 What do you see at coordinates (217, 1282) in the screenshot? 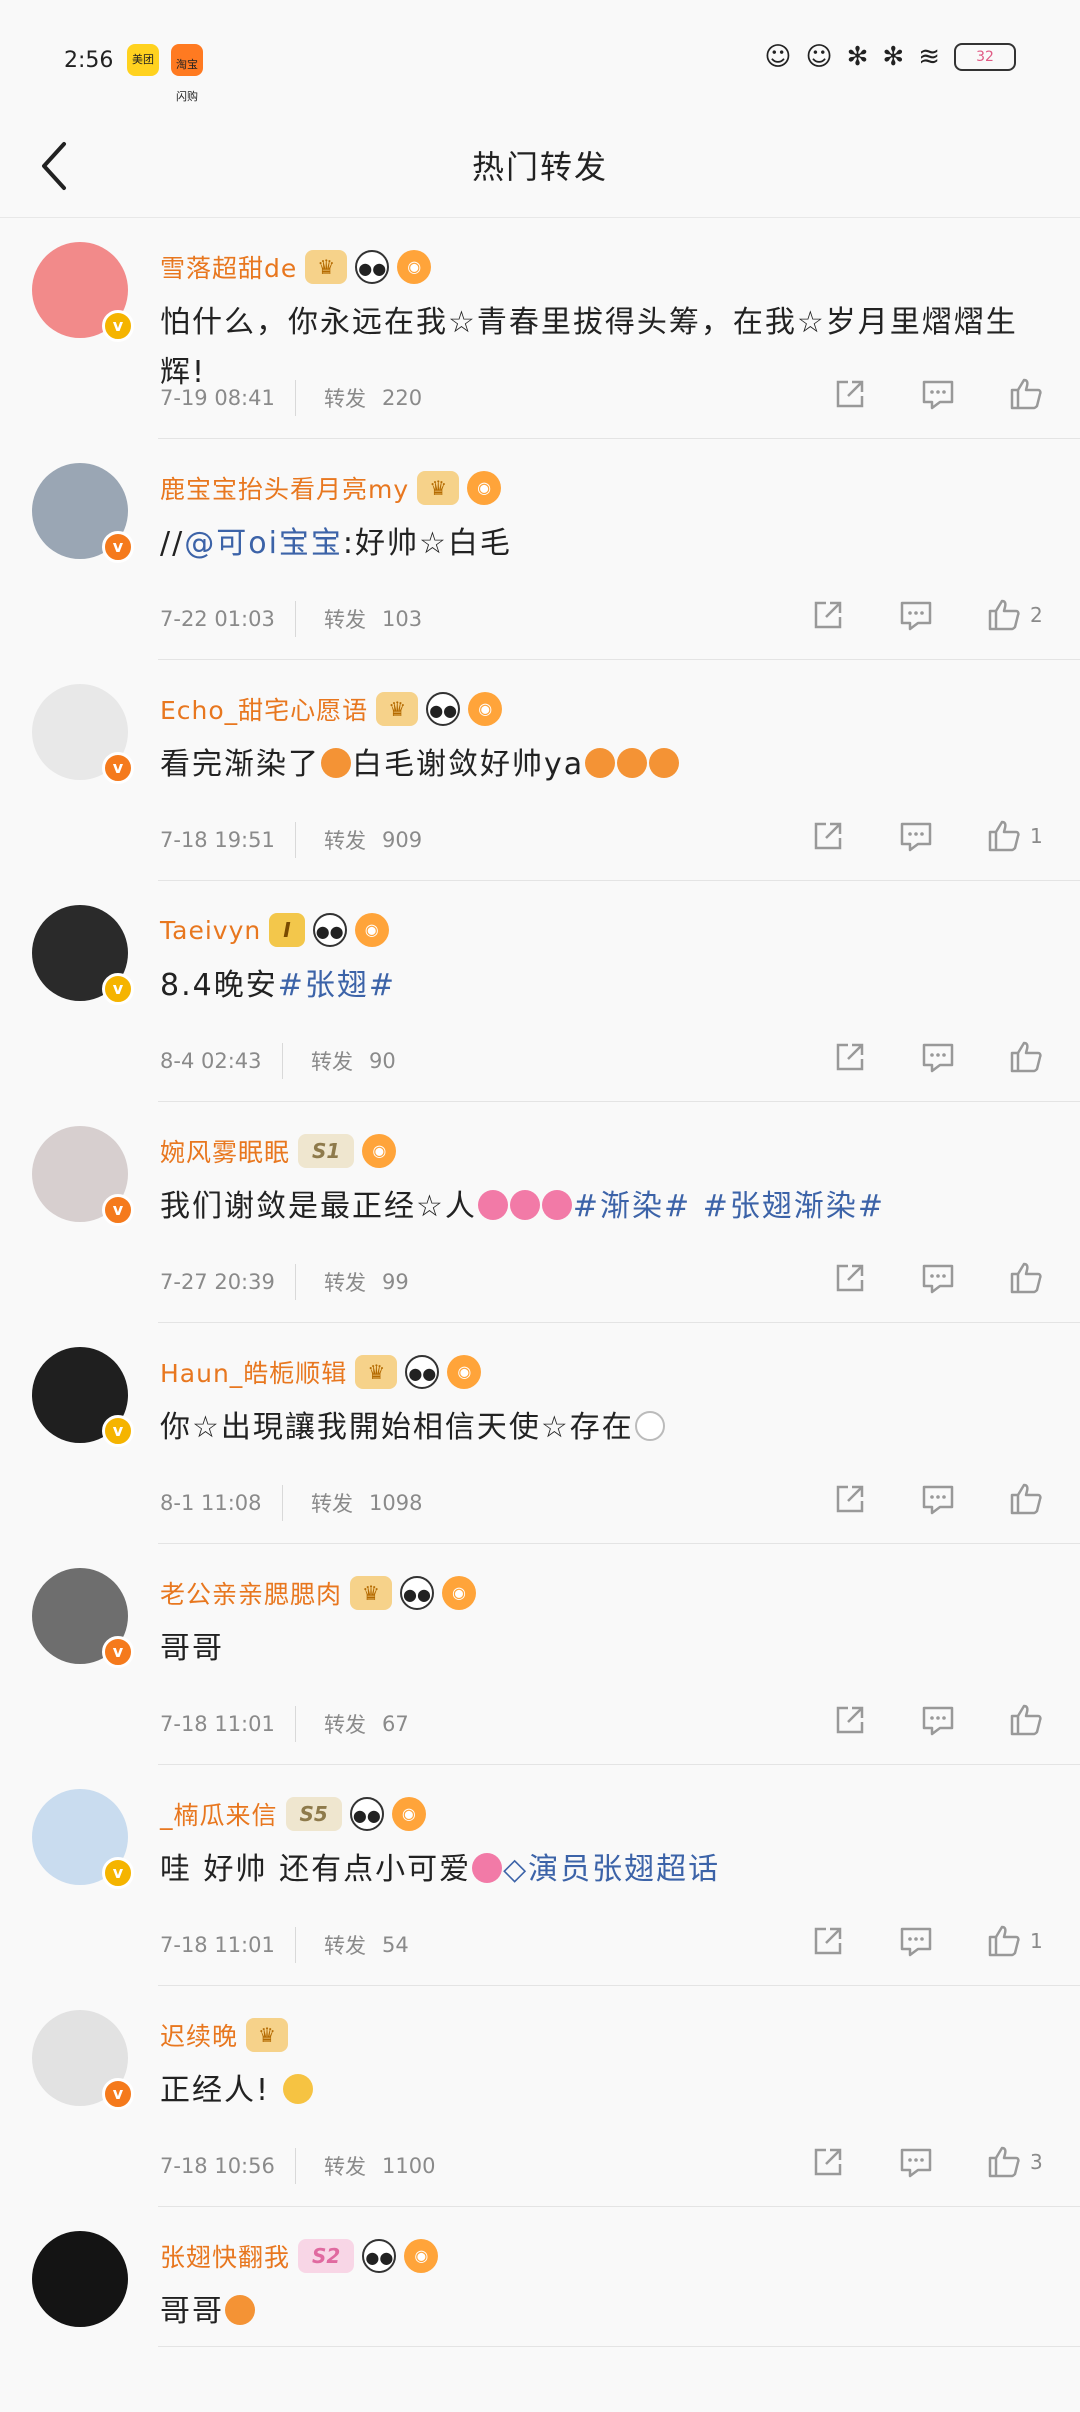
I see `post-date: 7-27 20:39` at bounding box center [217, 1282].